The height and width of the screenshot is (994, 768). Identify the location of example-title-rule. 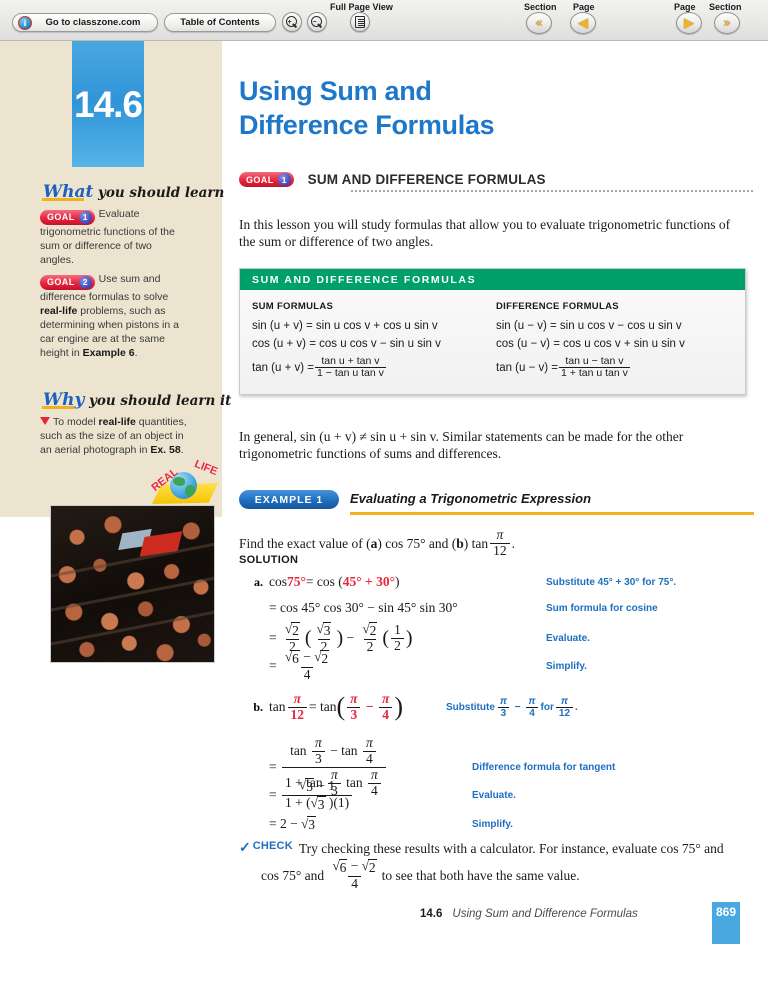
(552, 513).